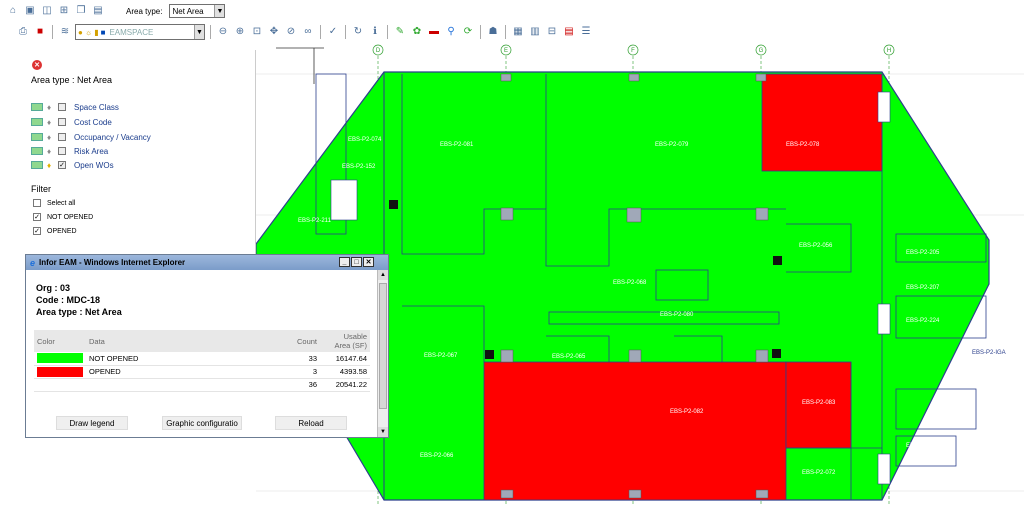 Image resolution: width=1024 pixels, height=506 pixels. What do you see at coordinates (197, 11) in the screenshot?
I see `area-type-select: Net Area ▼` at bounding box center [197, 11].